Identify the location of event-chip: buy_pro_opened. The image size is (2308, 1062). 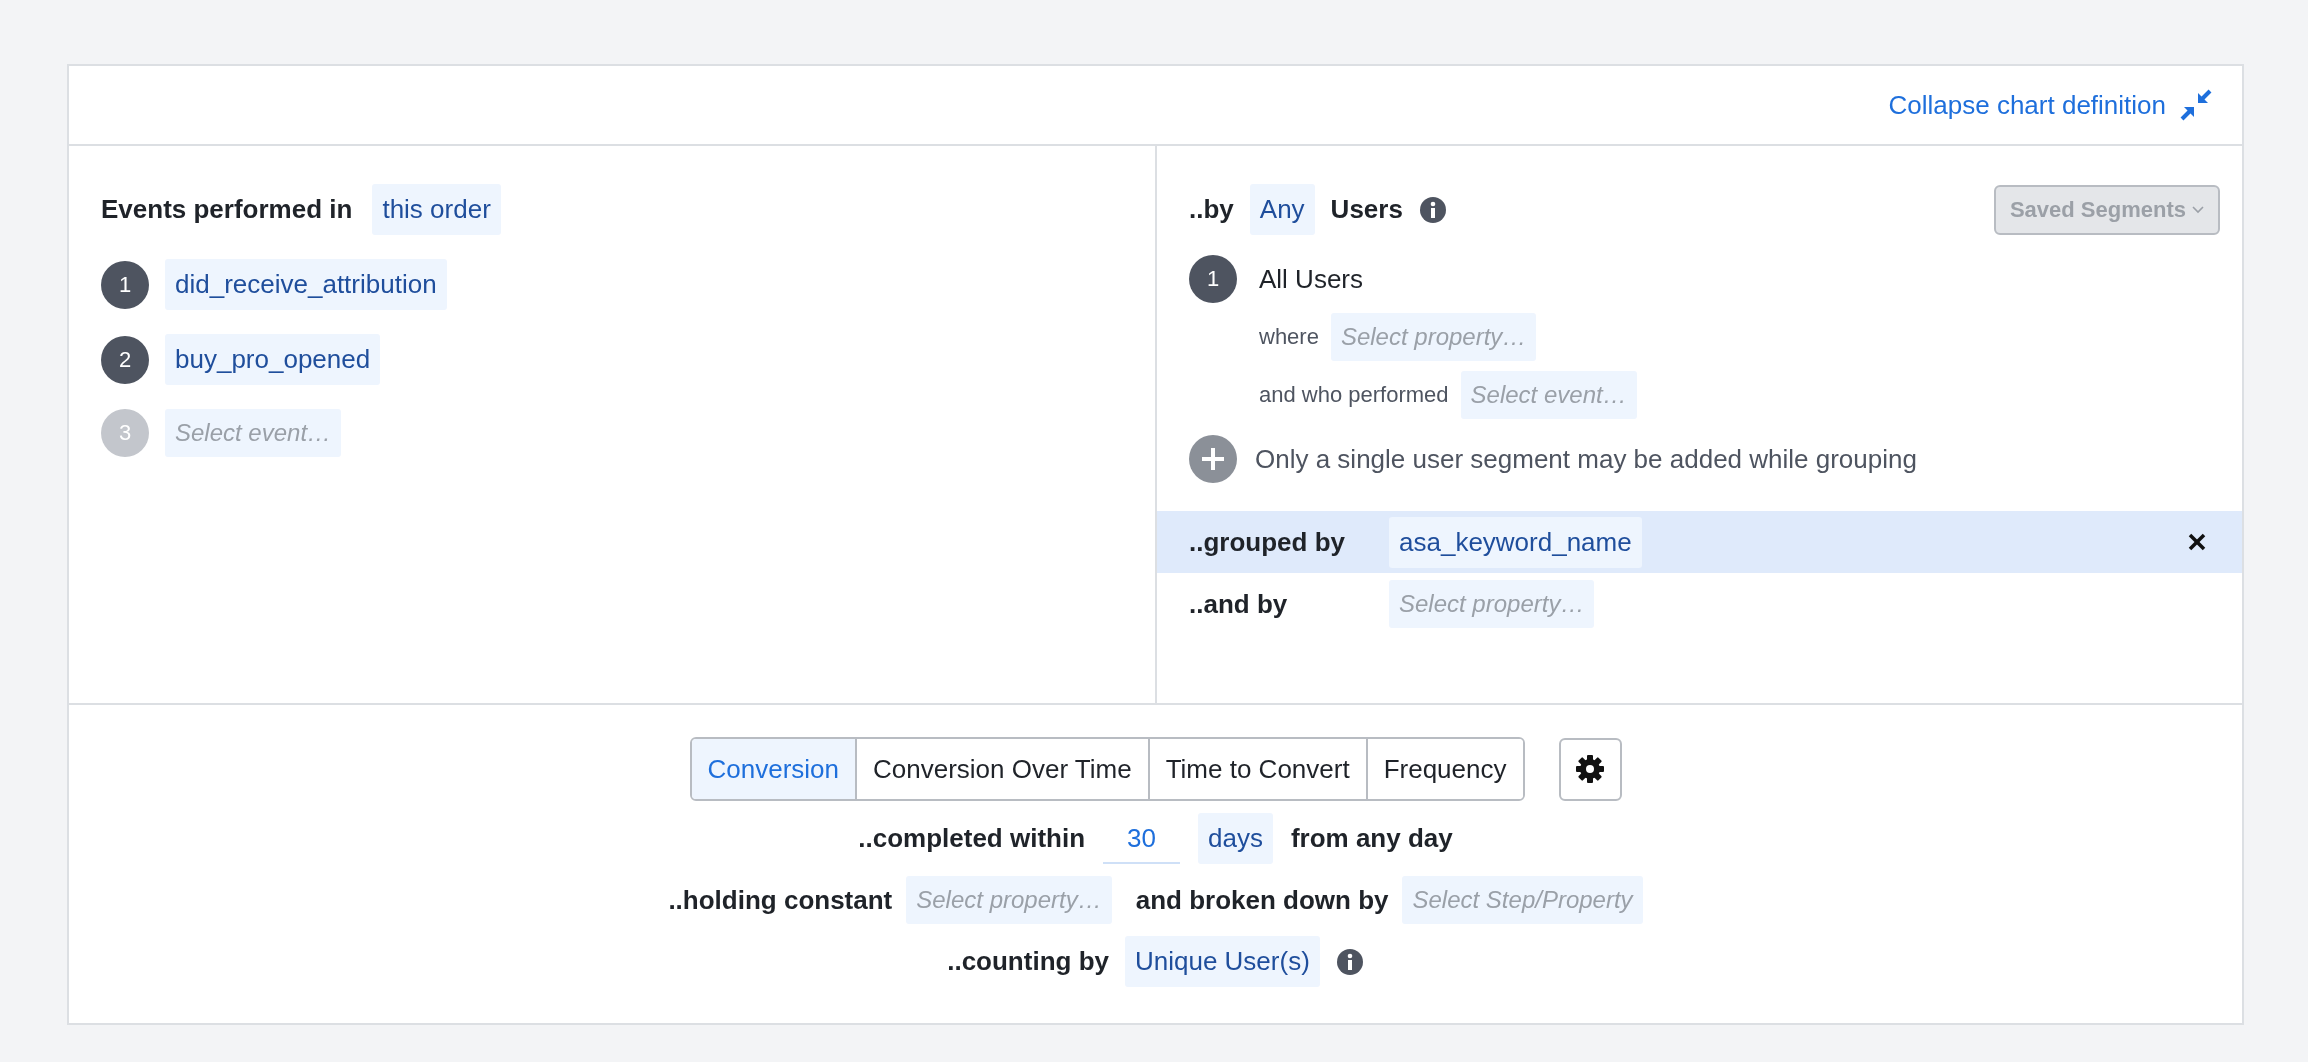
(273, 359).